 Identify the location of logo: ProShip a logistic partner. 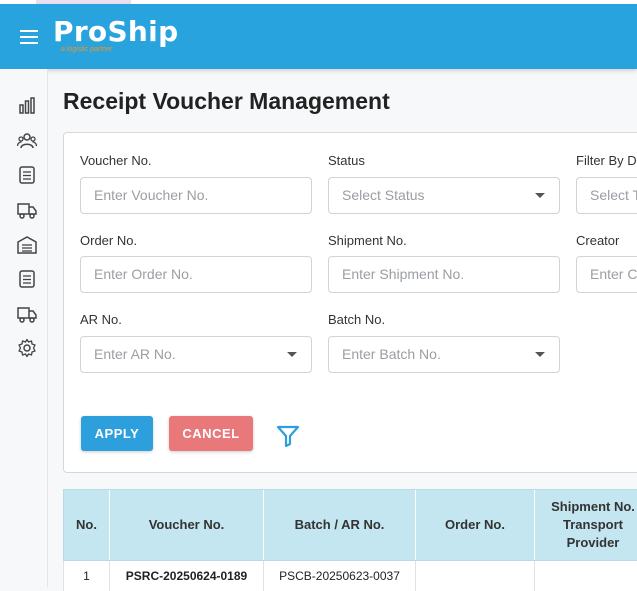
(116, 34).